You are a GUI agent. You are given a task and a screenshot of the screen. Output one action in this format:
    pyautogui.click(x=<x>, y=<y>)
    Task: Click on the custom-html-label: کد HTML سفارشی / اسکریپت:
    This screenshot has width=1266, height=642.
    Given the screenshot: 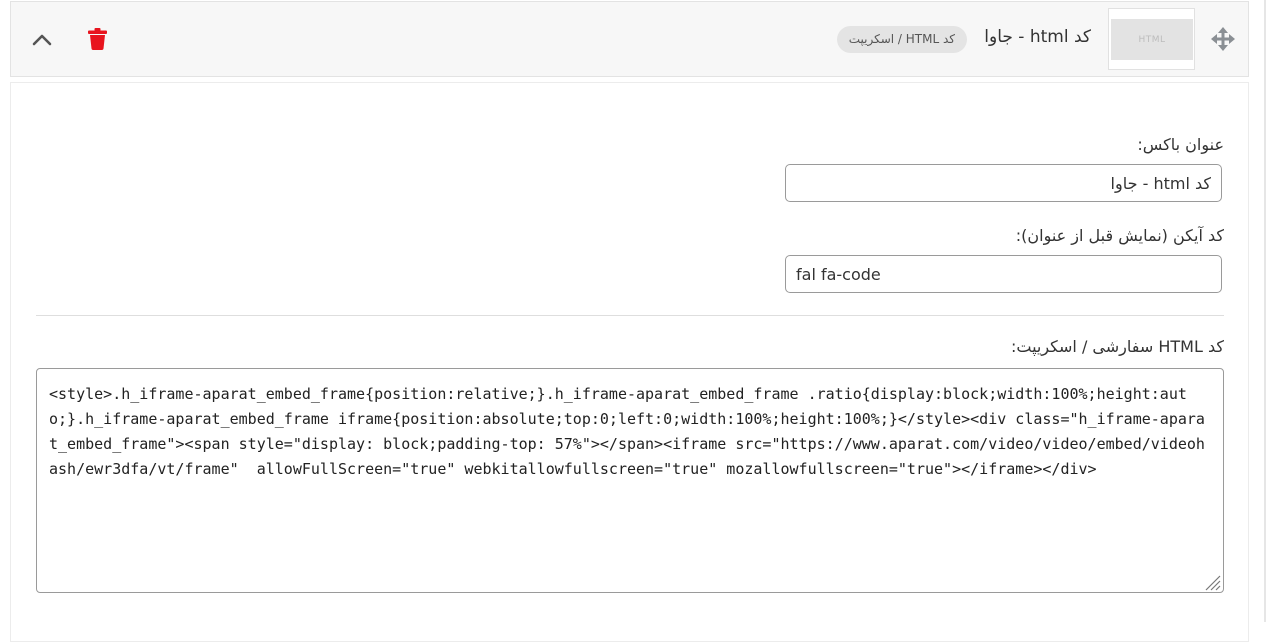 What is the action you would take?
    pyautogui.click(x=1117, y=346)
    